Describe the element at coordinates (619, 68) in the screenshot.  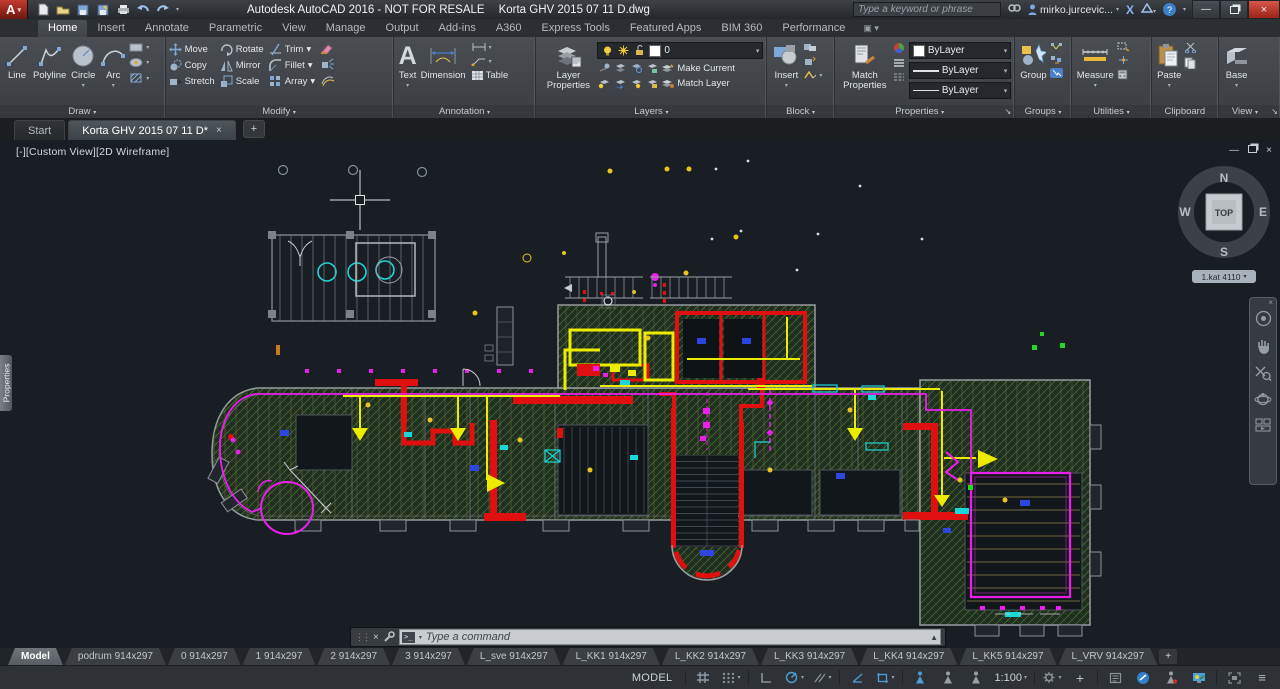
I see `layer-isolate-icon` at that location.